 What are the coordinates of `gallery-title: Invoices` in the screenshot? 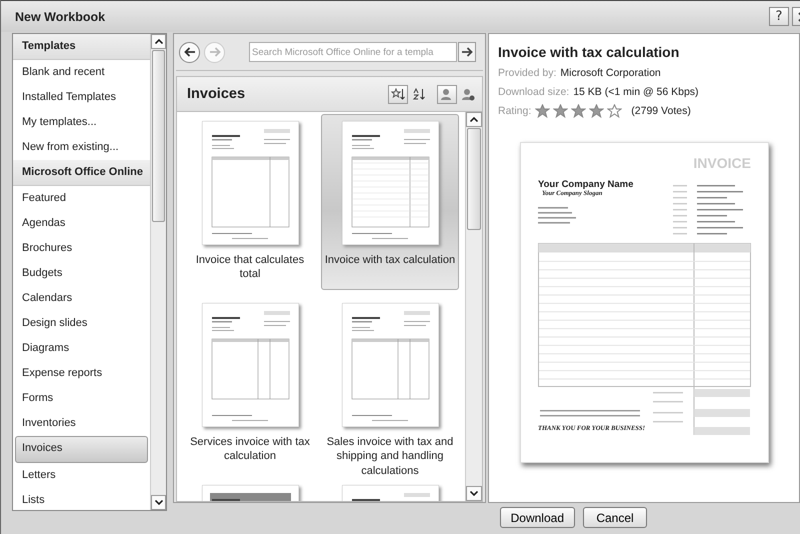 It's located at (216, 94).